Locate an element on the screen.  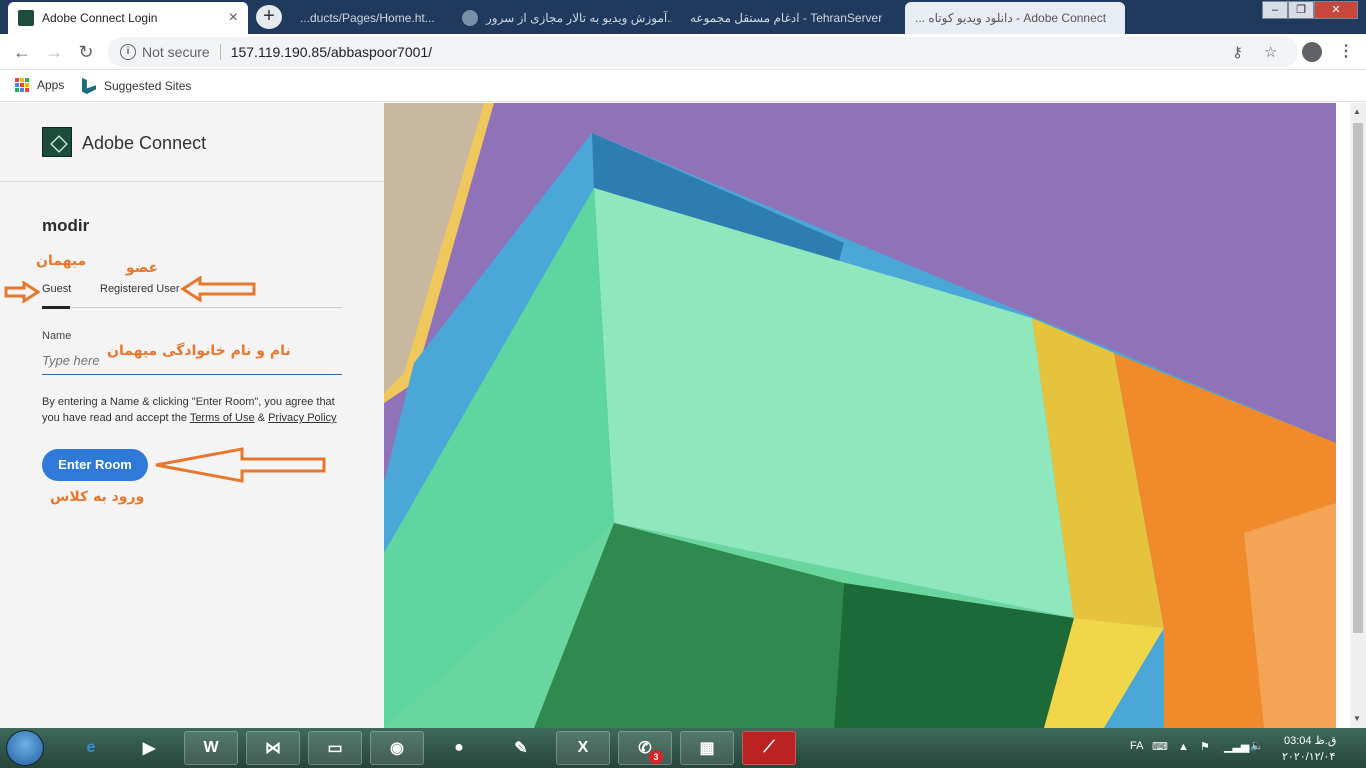
remote-desktop-icon: ▦ is located at coordinates (707, 748).